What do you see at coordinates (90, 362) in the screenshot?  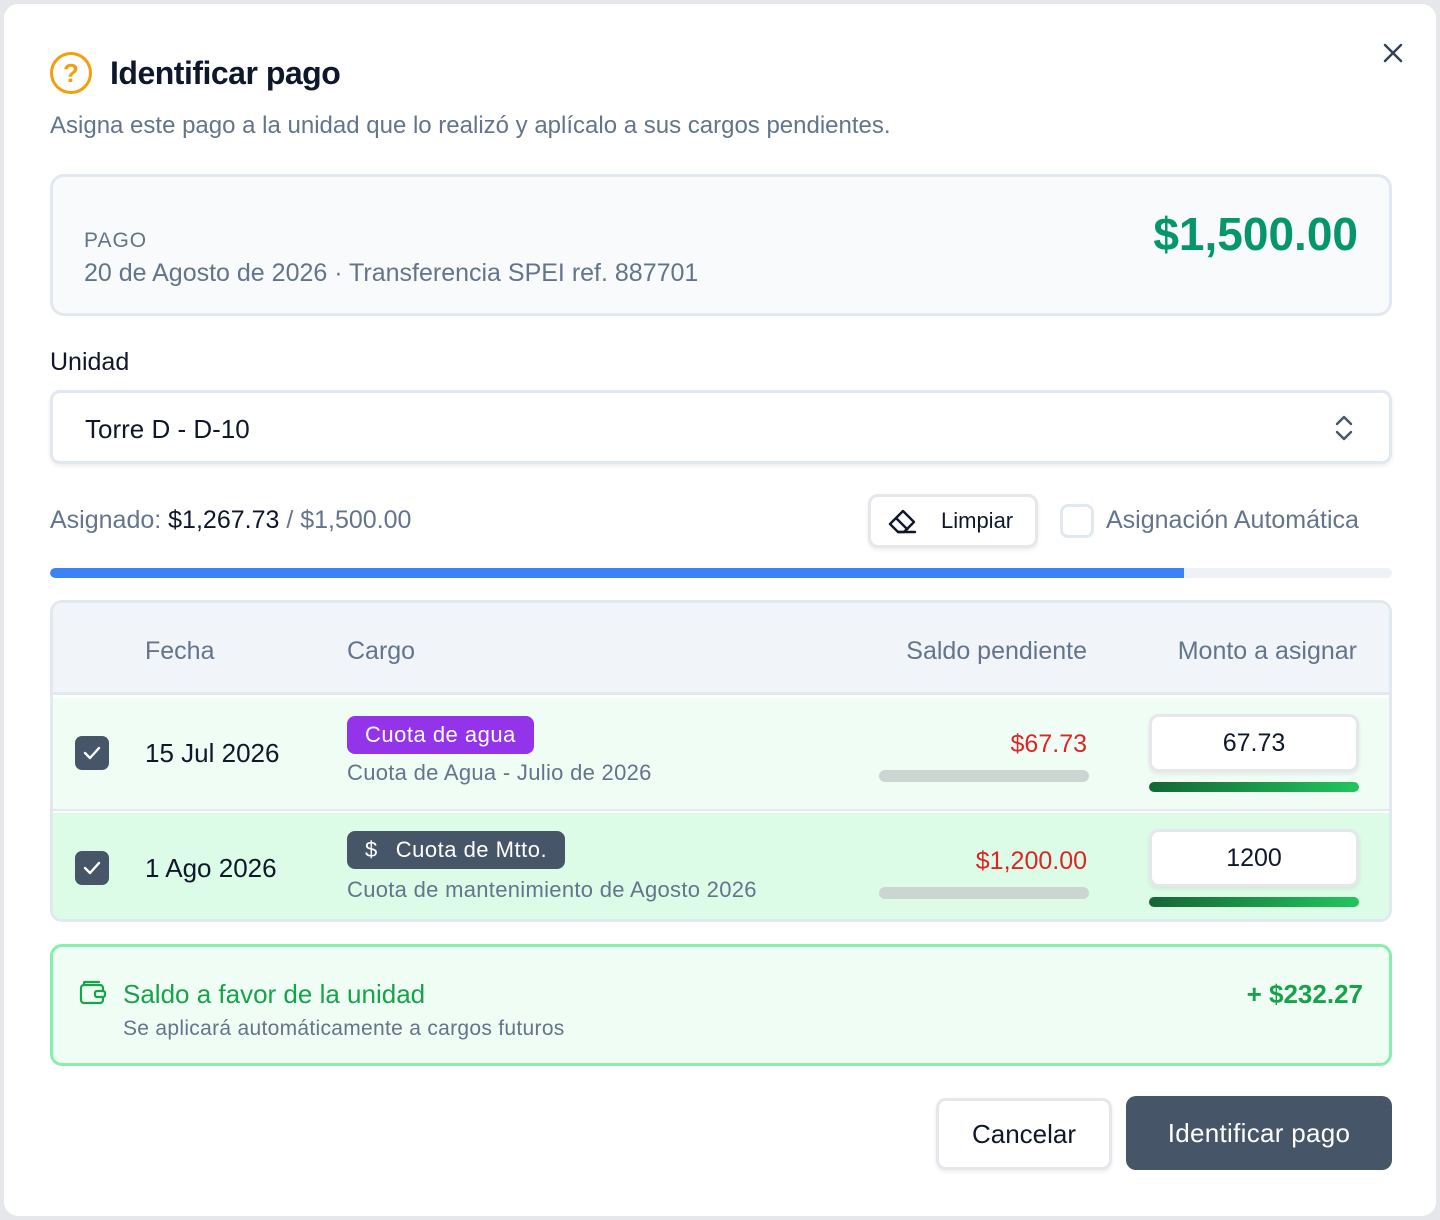 I see `unit-field-label: Unidad` at bounding box center [90, 362].